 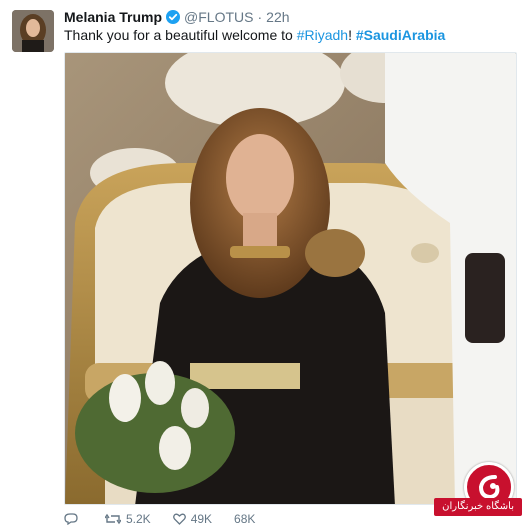 I want to click on retweet-button: 5.2K, so click(x=128, y=519).